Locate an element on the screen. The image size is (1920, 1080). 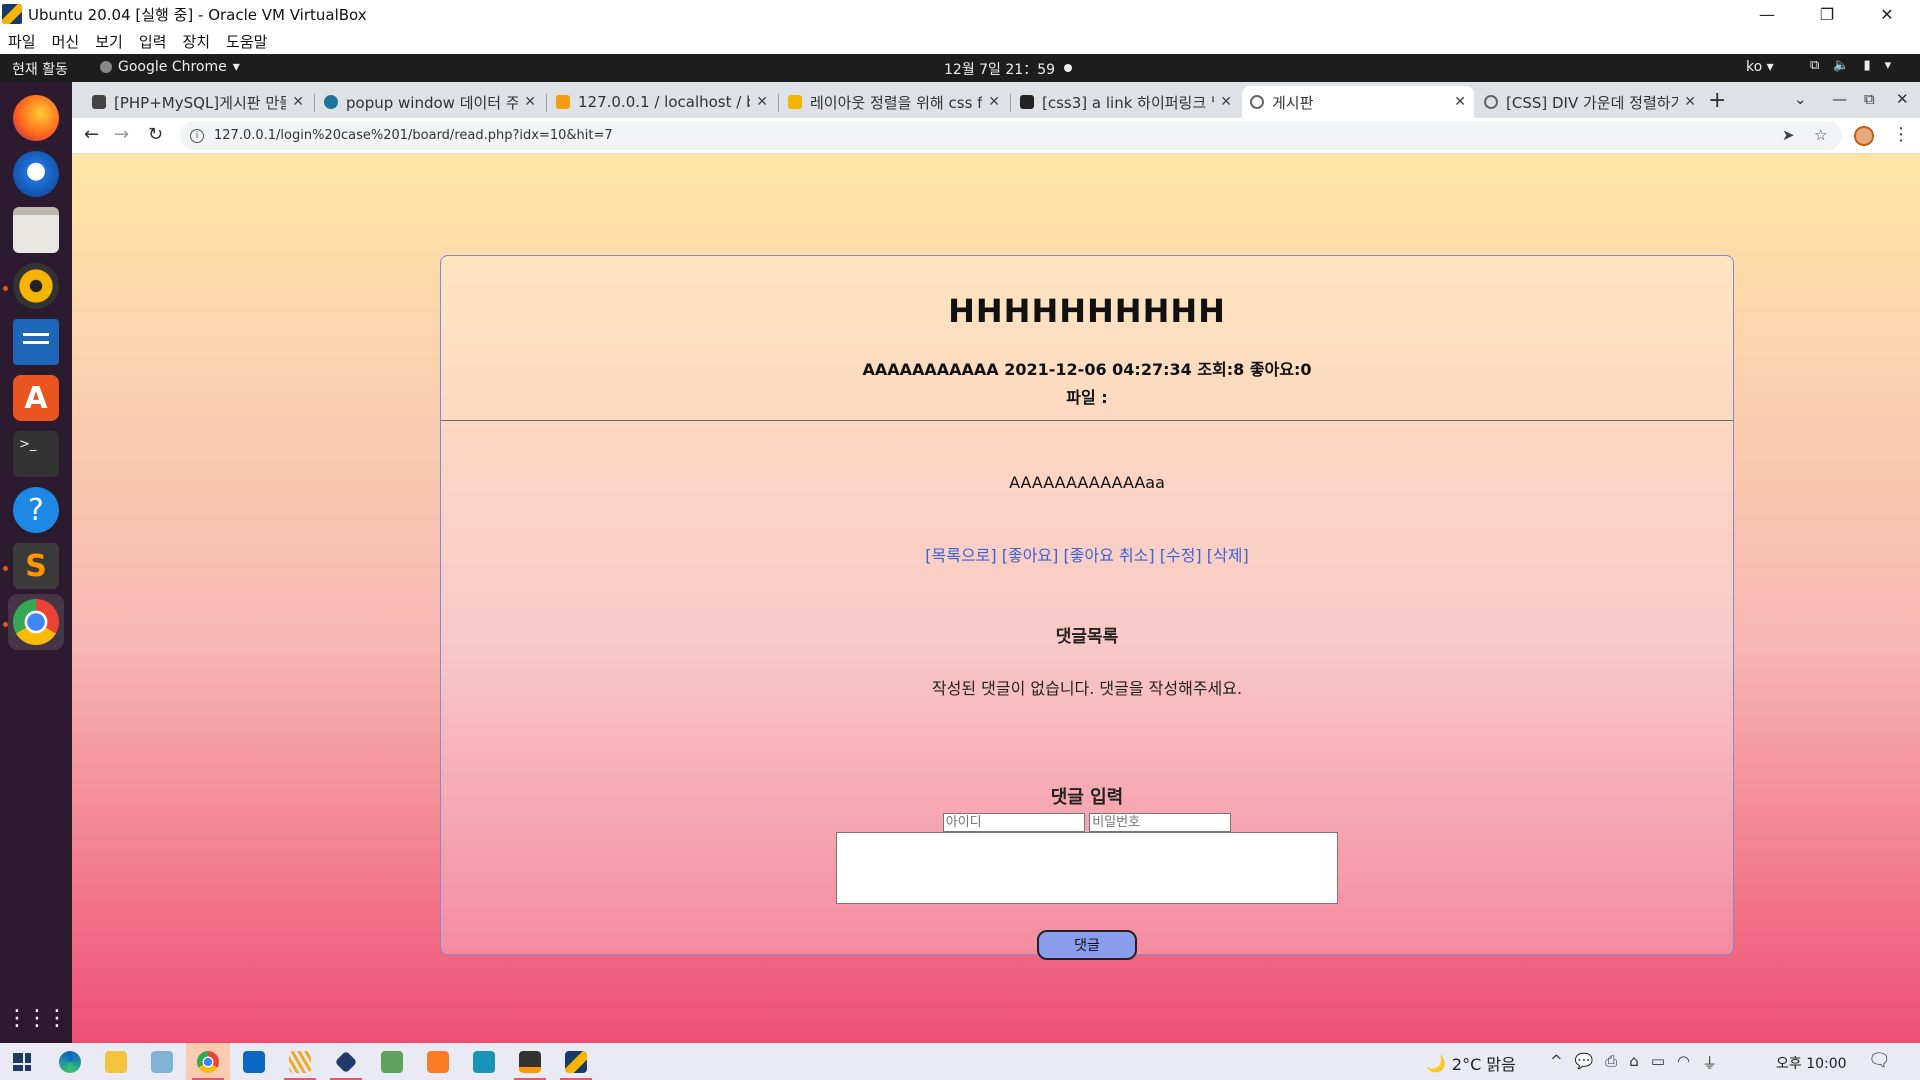
tab-search-button: ⌄ is located at coordinates (1800, 99).